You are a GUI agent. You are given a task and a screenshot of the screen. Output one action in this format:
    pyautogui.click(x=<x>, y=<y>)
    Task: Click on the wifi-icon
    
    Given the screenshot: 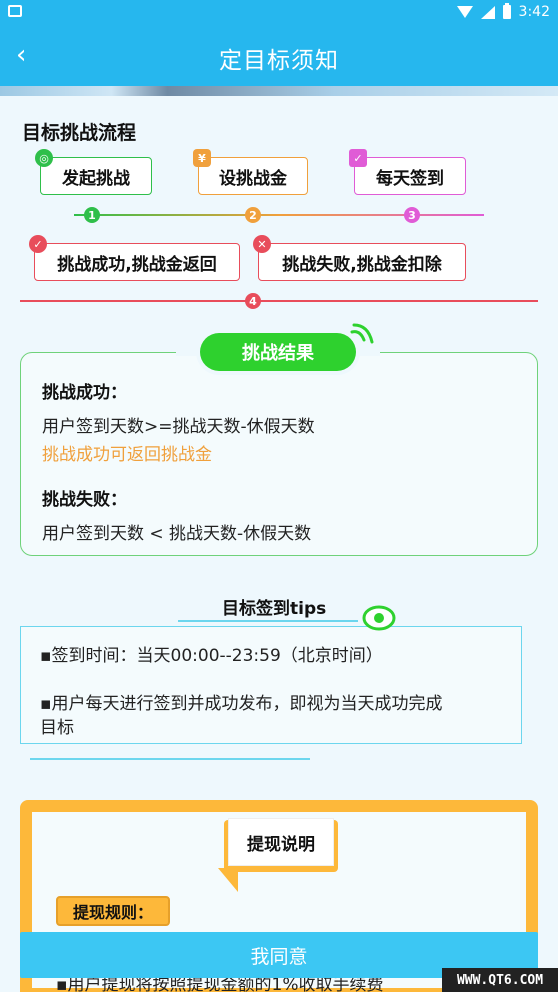 What is the action you would take?
    pyautogui.click(x=464, y=12)
    